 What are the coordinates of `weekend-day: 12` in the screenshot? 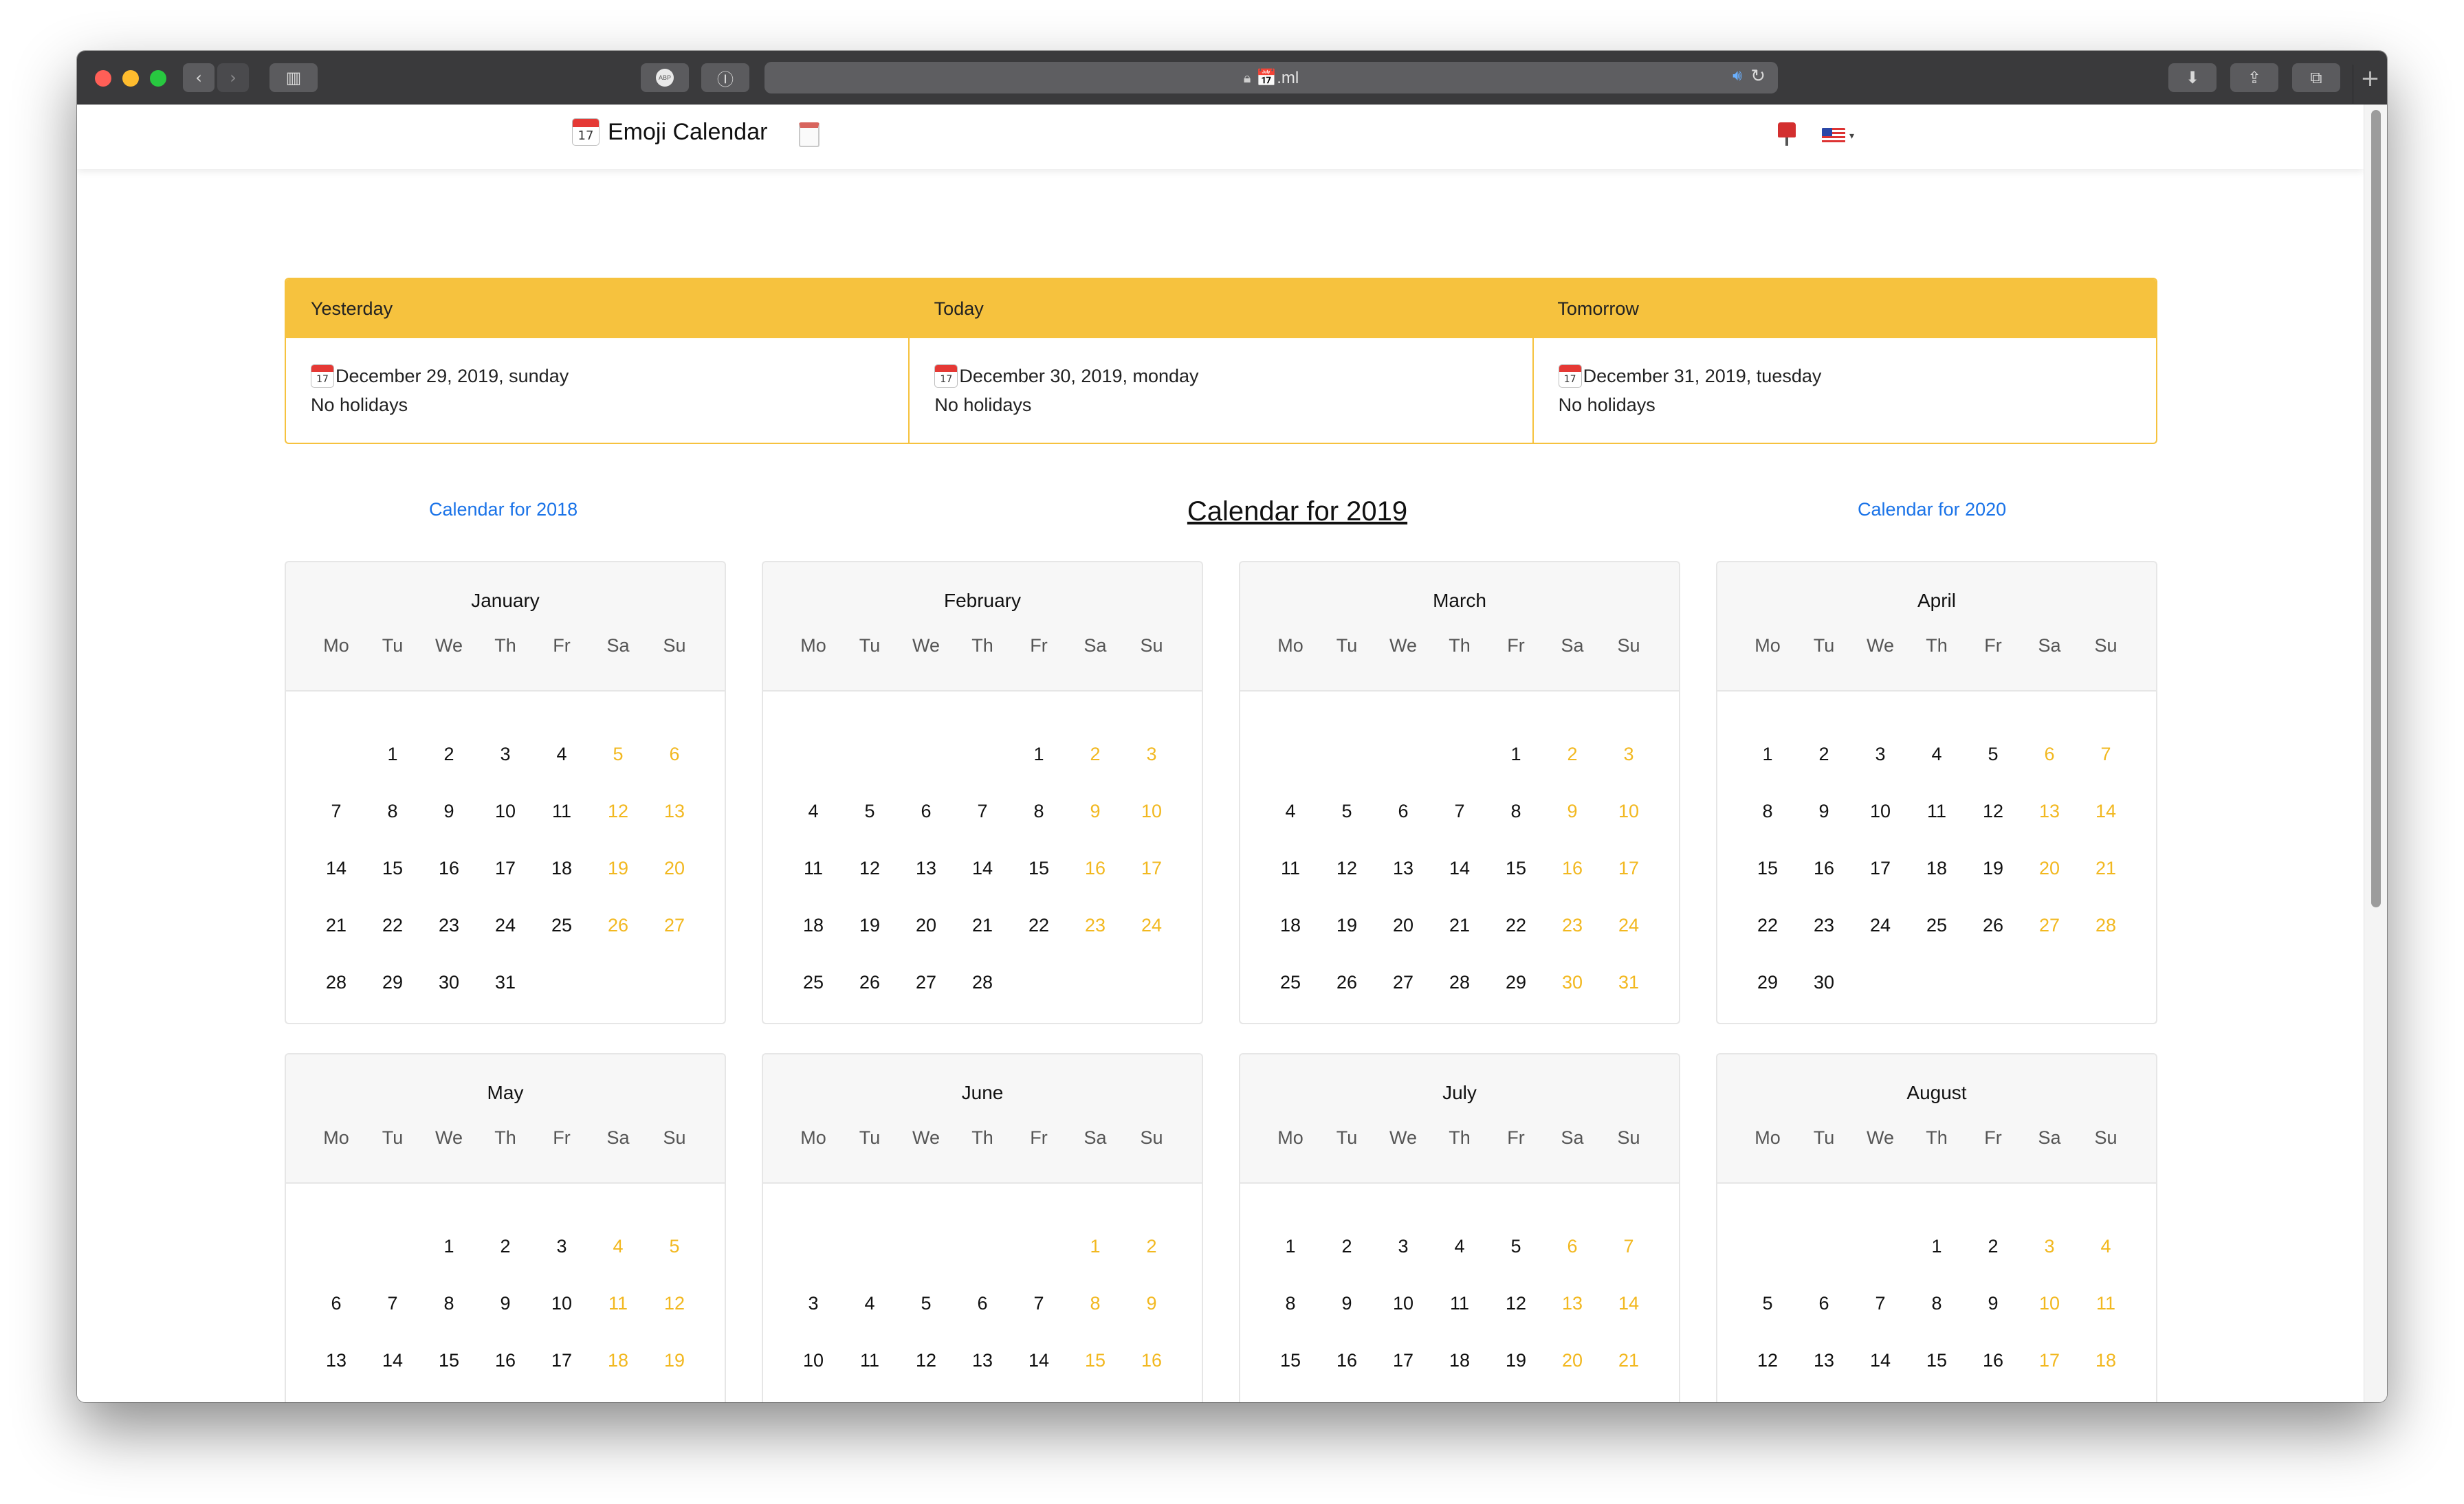 It's located at (618, 812).